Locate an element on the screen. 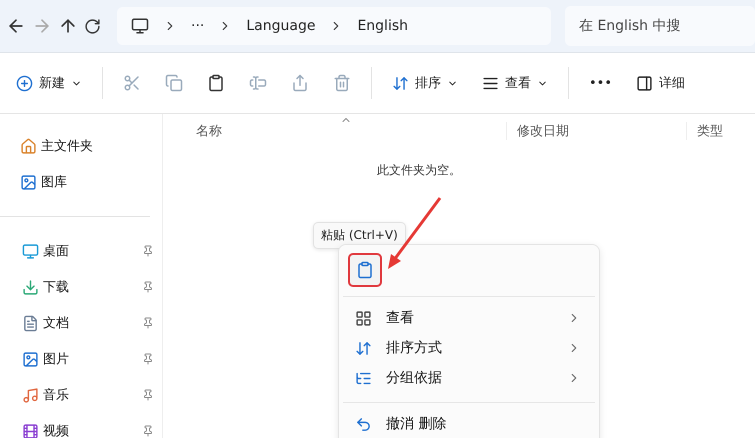  sidebar-item: 音乐 is located at coordinates (81, 395).